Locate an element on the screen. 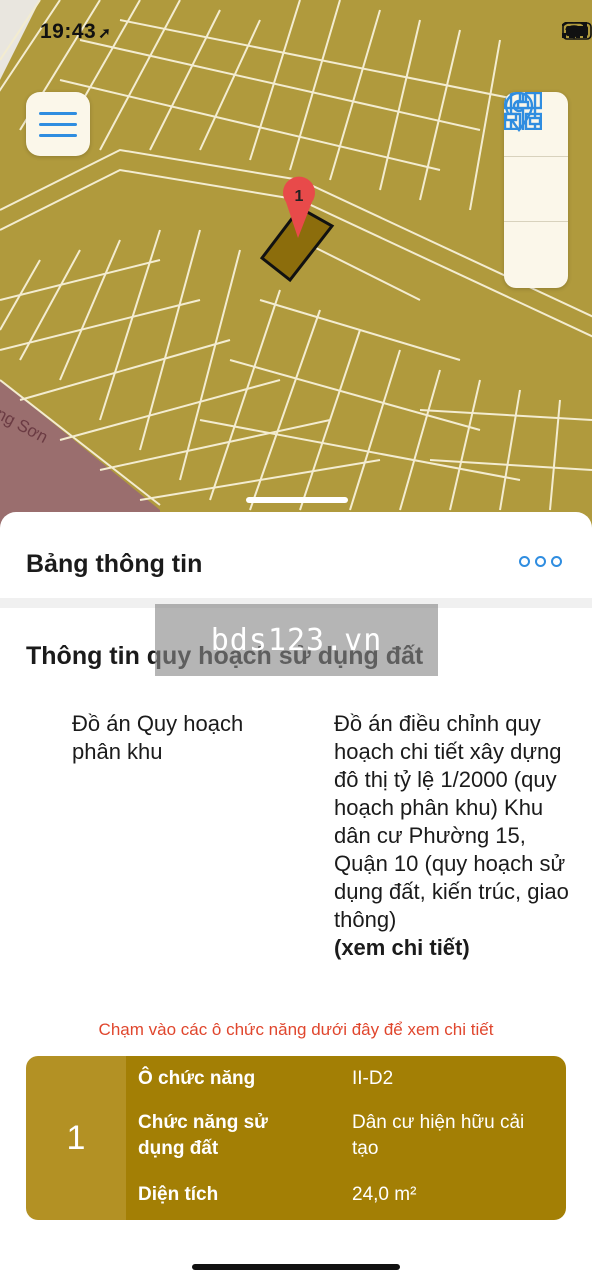  row-label: Ô chức năng is located at coordinates (197, 1078).